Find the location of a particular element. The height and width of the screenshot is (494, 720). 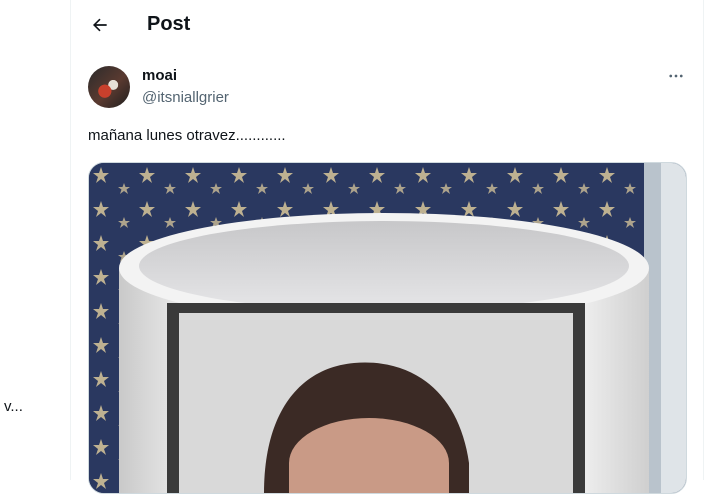

arrow-left-icon is located at coordinates (100, 25).